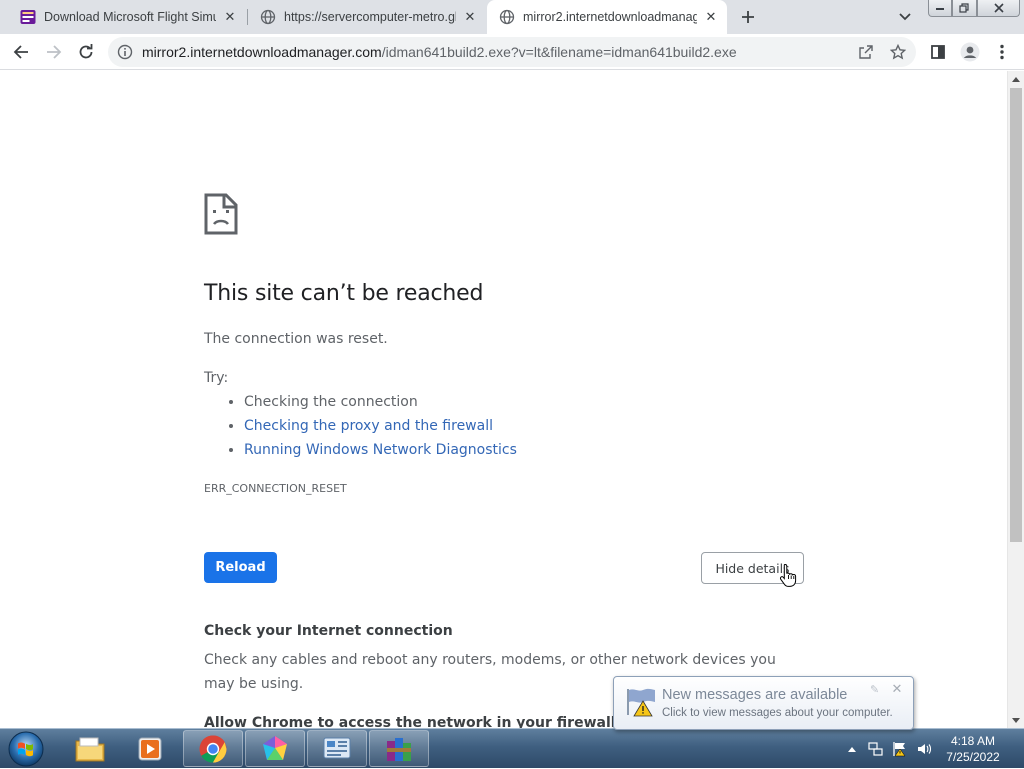 This screenshot has width=1024, height=769. I want to click on minimize-icon, so click(940, 9).